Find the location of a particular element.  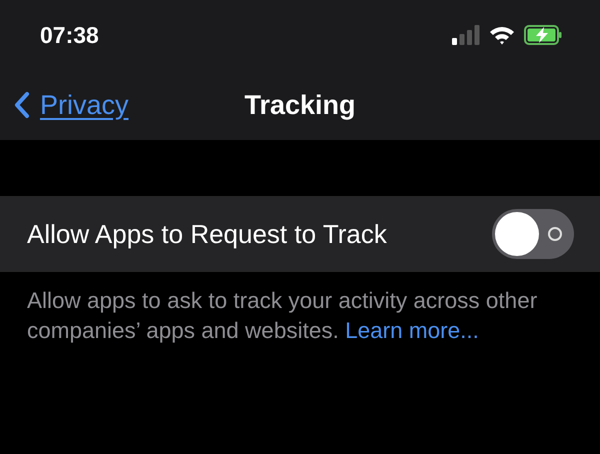

chevron-left-icon is located at coordinates (22, 105).